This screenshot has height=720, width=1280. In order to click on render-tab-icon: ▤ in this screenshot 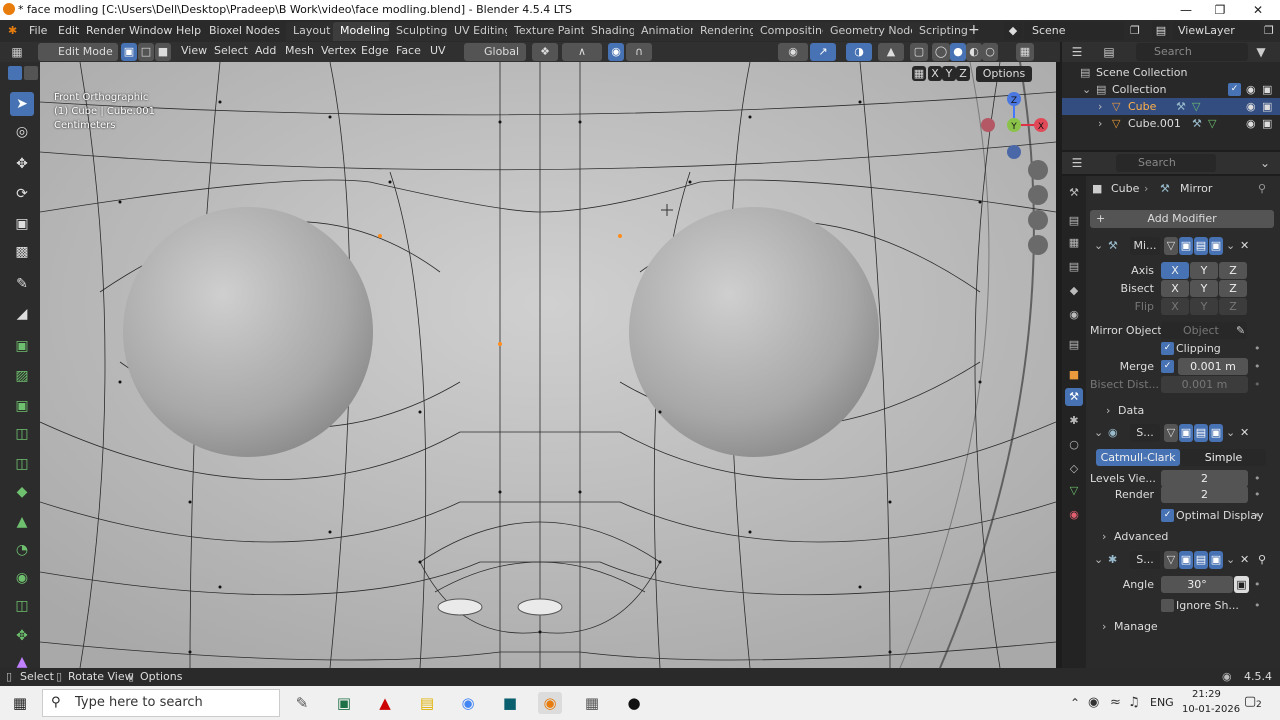, I will do `click(1074, 221)`.